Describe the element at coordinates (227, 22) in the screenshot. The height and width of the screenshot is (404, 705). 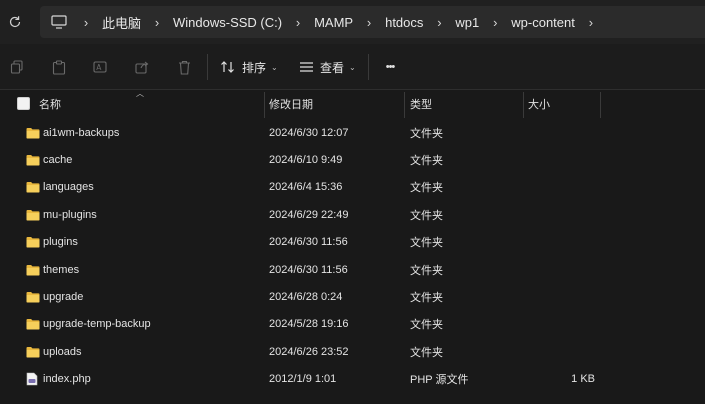
I see `breadcrumb-drive-c: Windows-SSD (C:)` at that location.